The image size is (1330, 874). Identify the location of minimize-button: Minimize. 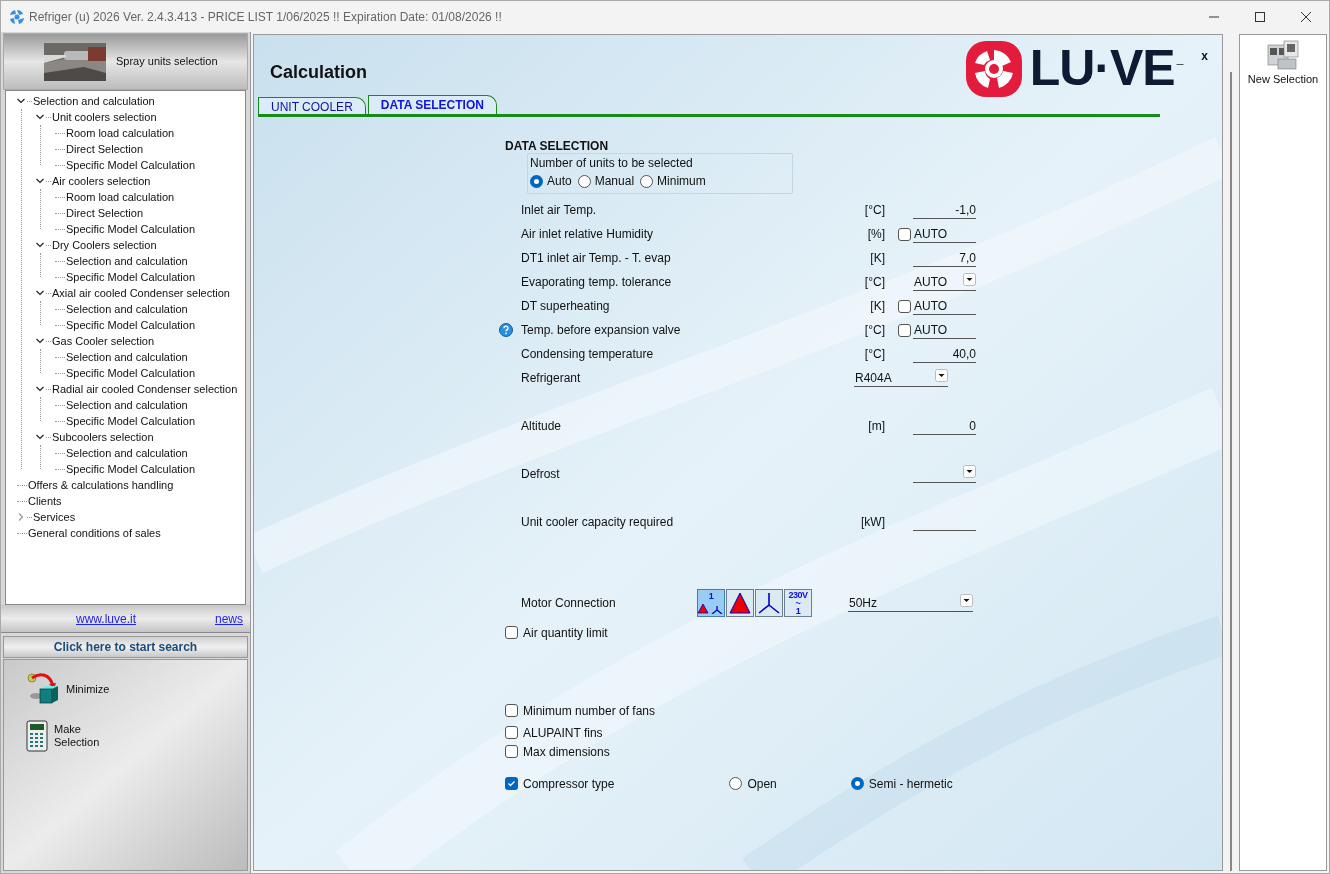
(136, 689).